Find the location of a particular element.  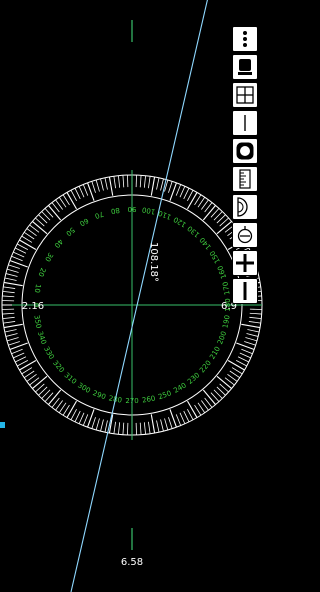

degree-label: 190 is located at coordinates (226, 321).